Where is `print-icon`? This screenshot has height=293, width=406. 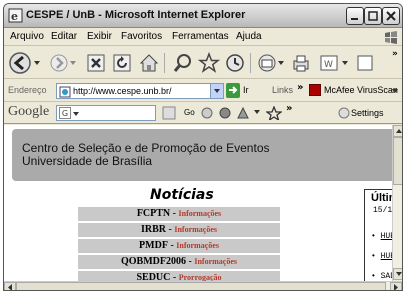
print-icon is located at coordinates (301, 63).